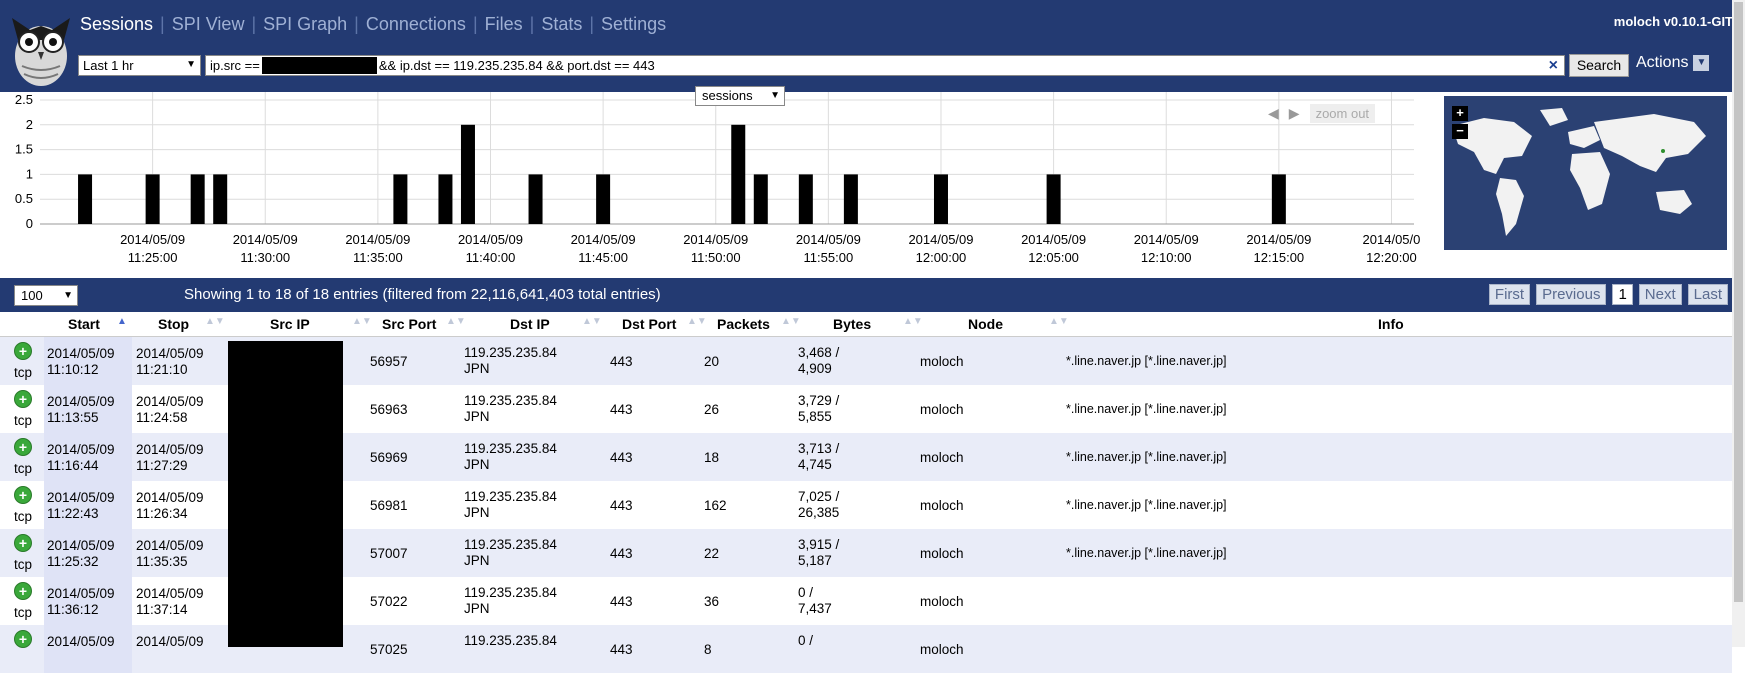  Describe the element at coordinates (852, 324) in the screenshot. I see `column-header-bytes: Bytes` at that location.